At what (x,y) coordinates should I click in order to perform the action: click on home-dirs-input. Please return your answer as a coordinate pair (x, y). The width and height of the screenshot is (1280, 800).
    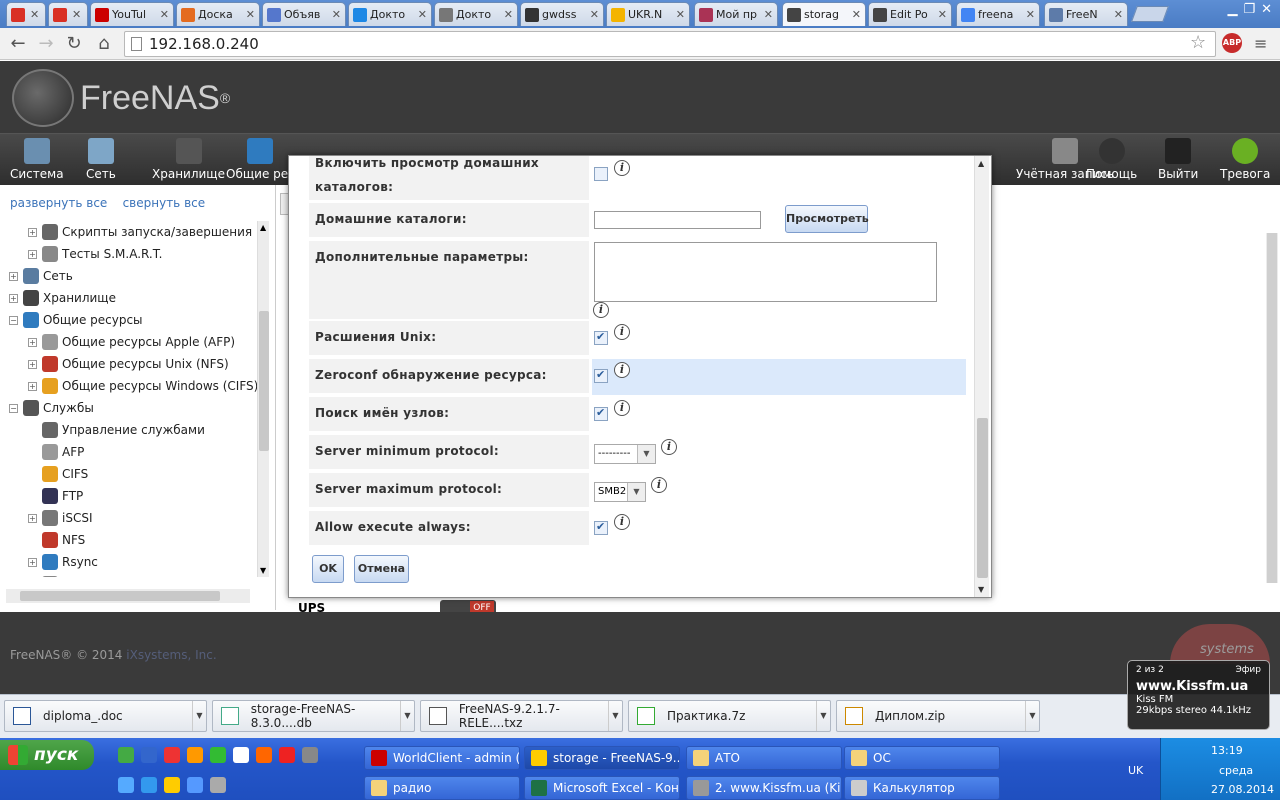
    Looking at the image, I should click on (677, 220).